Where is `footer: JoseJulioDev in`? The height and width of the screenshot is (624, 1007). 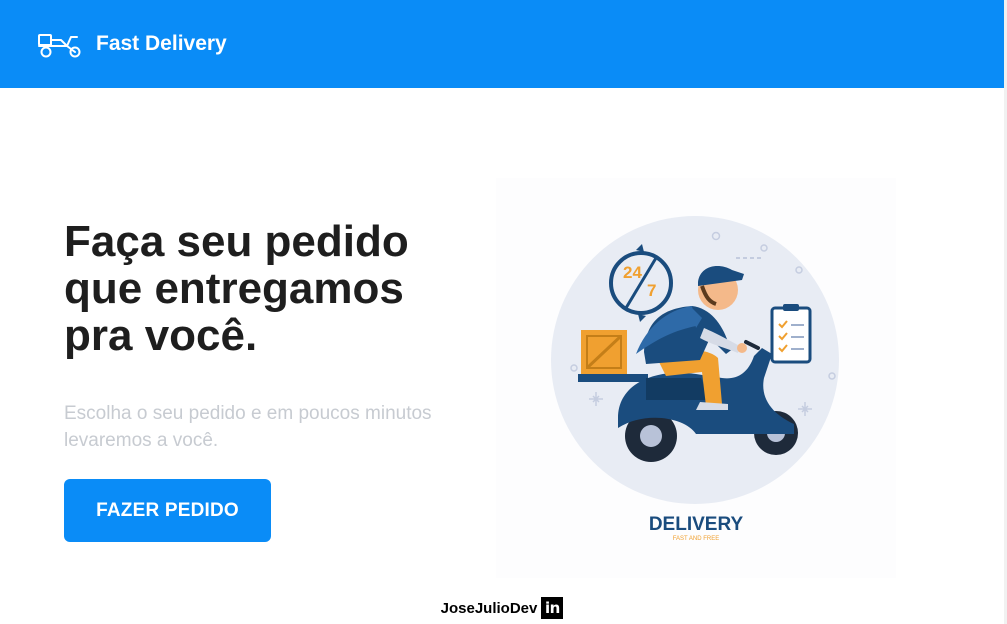 footer: JoseJulioDev in is located at coordinates (502, 608).